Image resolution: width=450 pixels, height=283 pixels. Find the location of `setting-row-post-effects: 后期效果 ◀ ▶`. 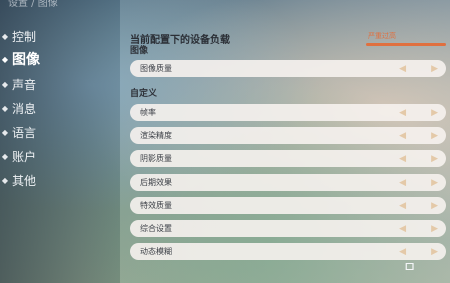

setting-row-post-effects: 后期效果 ◀ ▶ is located at coordinates (288, 182).